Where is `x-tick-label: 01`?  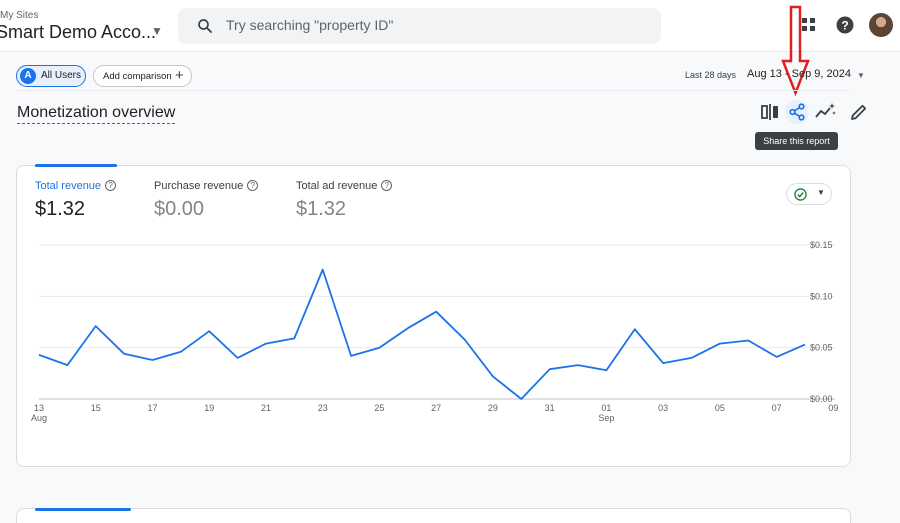 x-tick-label: 01 is located at coordinates (606, 408).